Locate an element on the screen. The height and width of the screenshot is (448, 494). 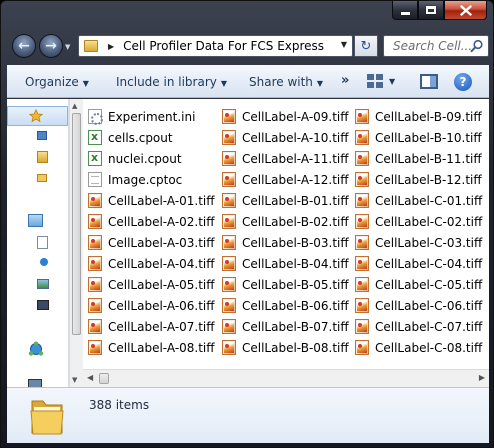
file-item: CellLabel-C-08.tiff is located at coordinates (418, 347).